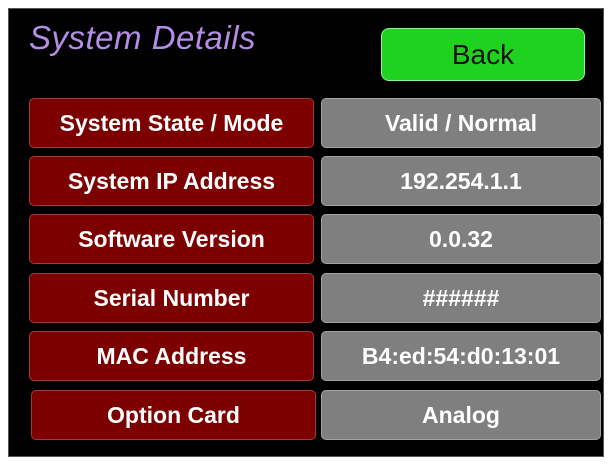 The image size is (612, 465). I want to click on mac-address-label: MAC Address, so click(171, 356).